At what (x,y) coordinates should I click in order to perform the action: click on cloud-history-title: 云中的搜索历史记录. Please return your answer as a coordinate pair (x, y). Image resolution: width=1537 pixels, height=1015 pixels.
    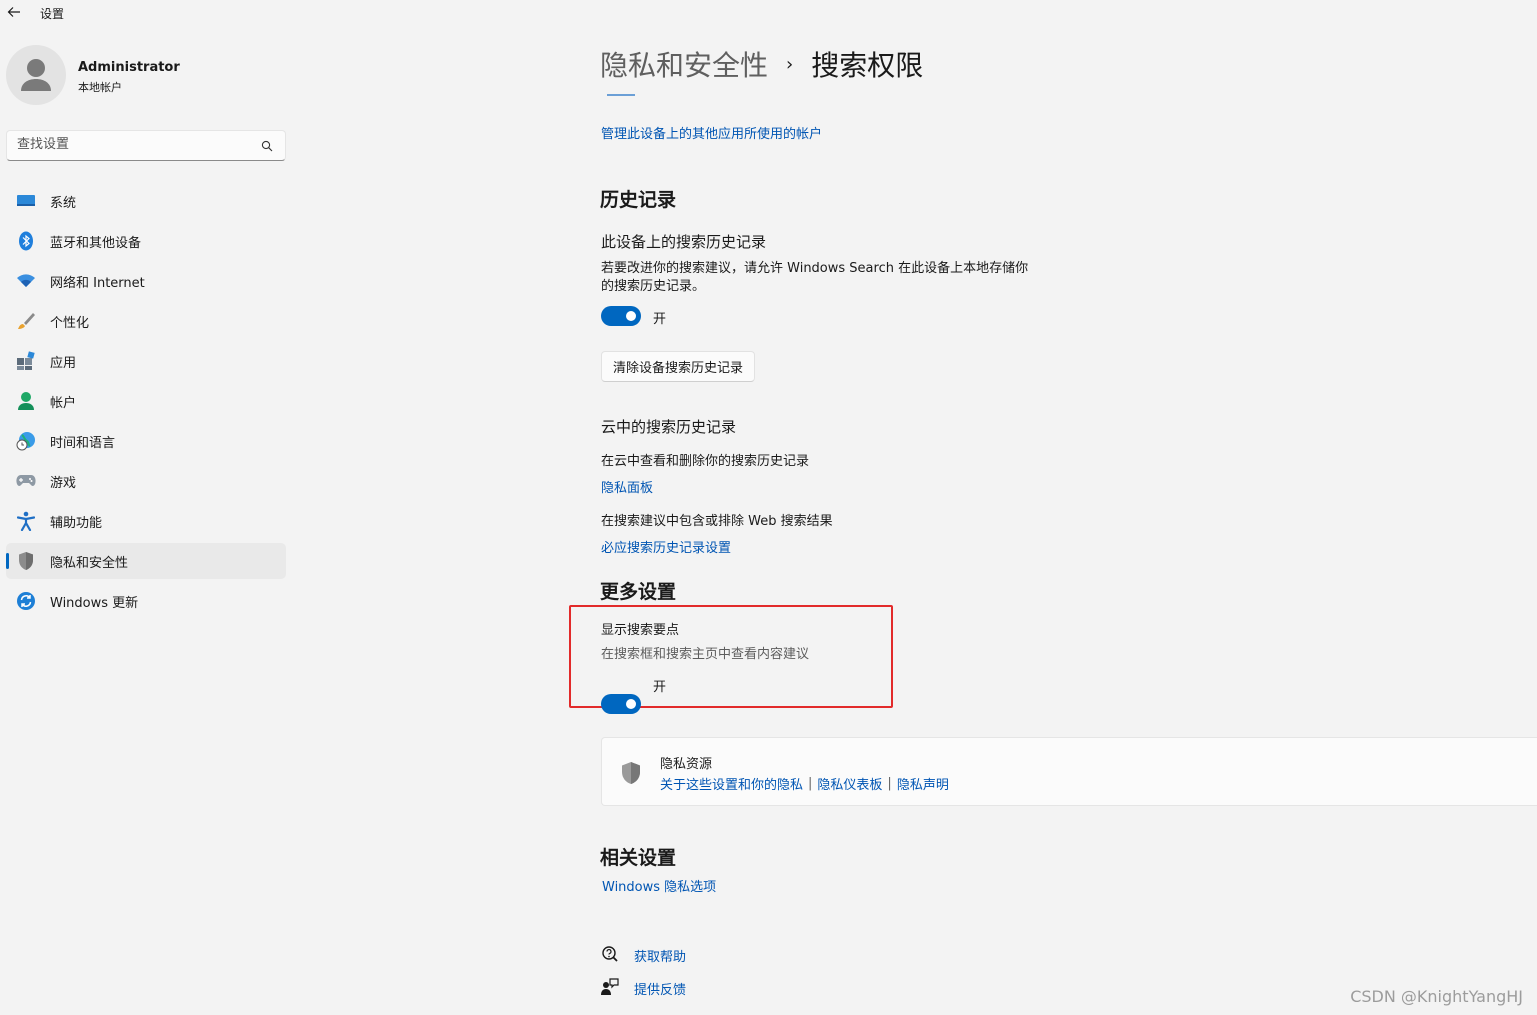
    Looking at the image, I should click on (669, 427).